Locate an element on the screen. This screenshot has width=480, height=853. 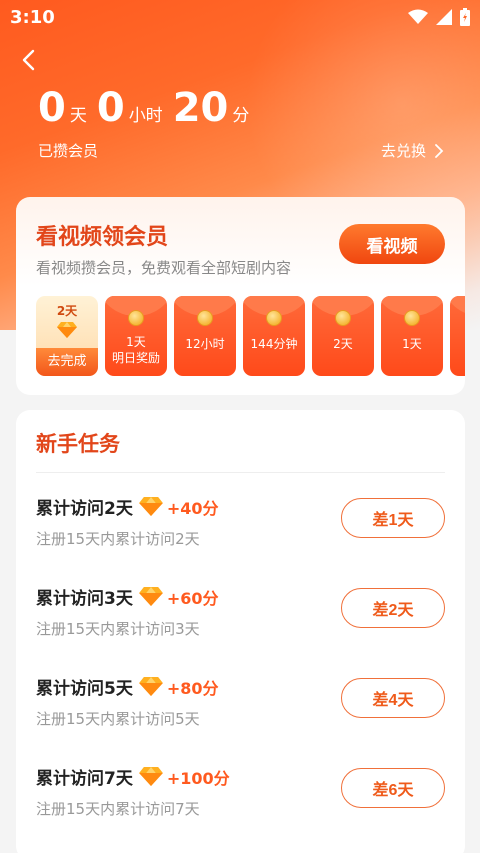
balance-hours-unit: 小时 is located at coordinates (145, 116).